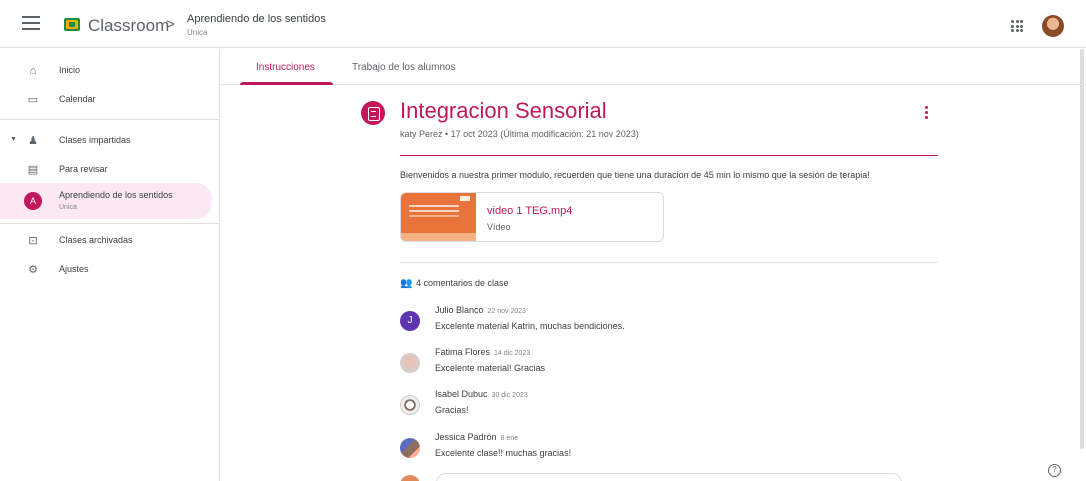  What do you see at coordinates (459, 310) in the screenshot?
I see `author-name: Julio Blanco` at bounding box center [459, 310].